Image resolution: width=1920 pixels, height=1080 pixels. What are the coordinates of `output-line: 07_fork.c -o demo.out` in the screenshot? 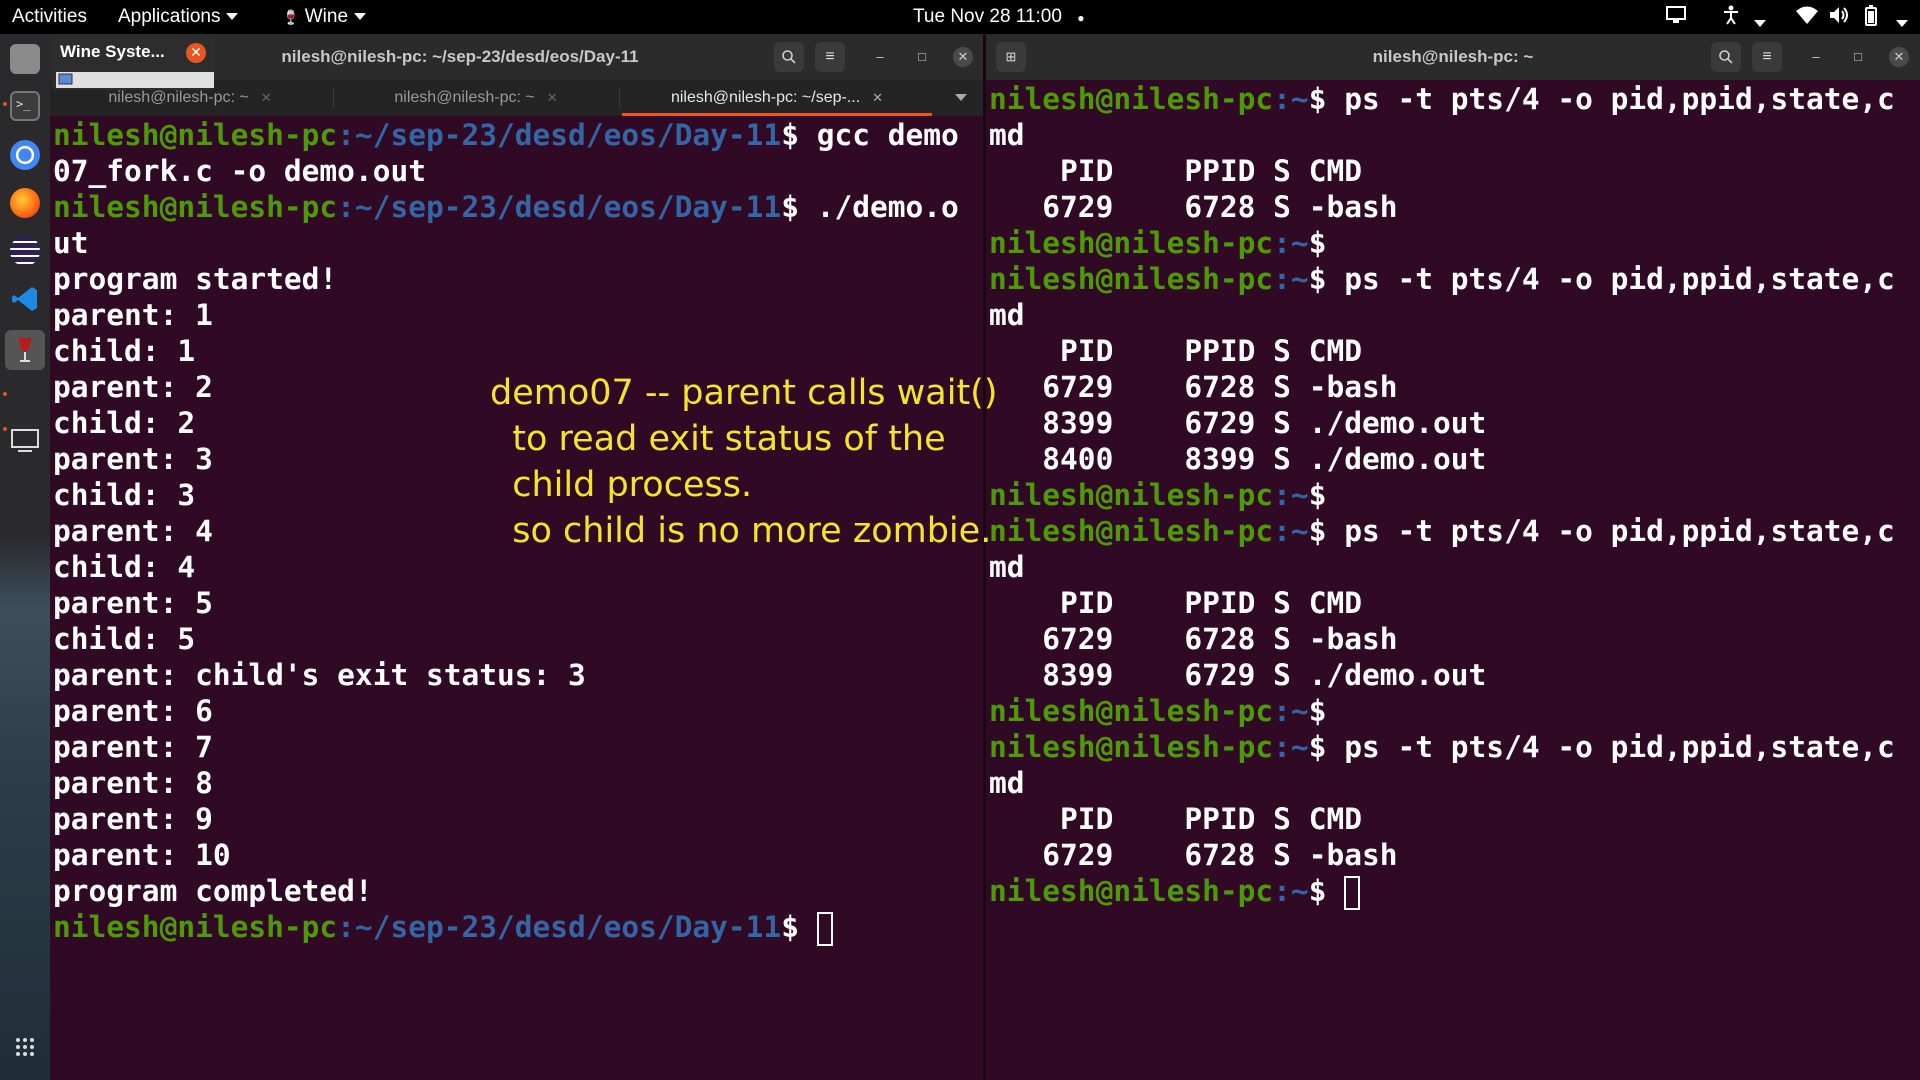 It's located at (506, 171).